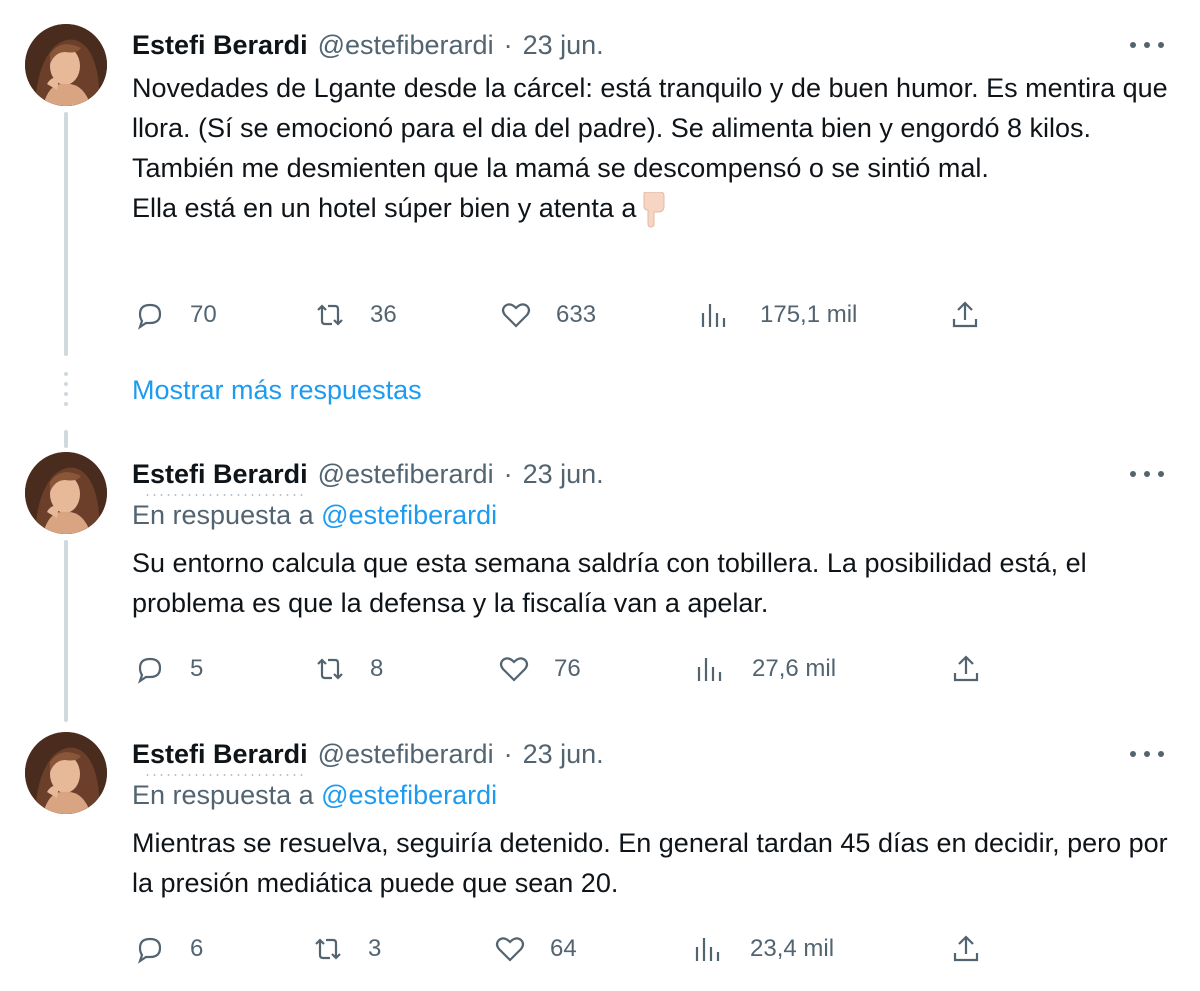 The width and height of the screenshot is (1200, 991). What do you see at coordinates (203, 314) in the screenshot?
I see `reply-count: 70` at bounding box center [203, 314].